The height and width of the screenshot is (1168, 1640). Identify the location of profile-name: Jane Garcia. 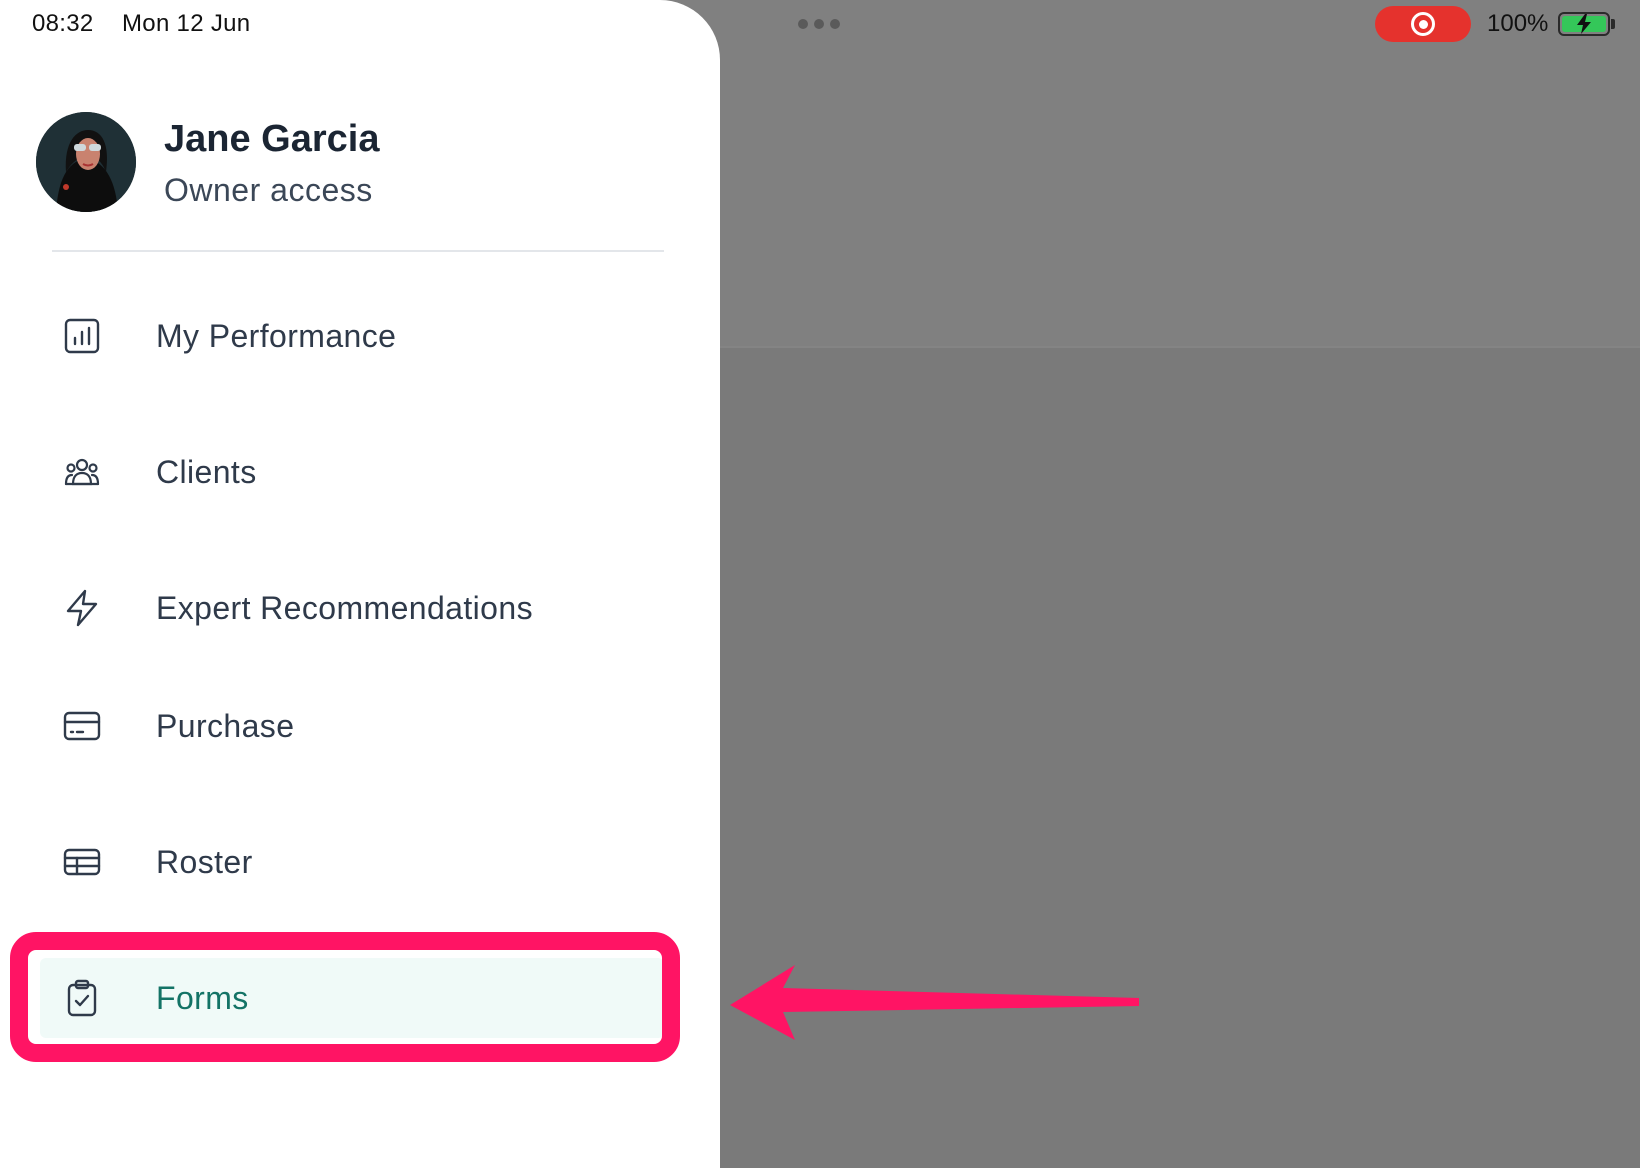
(272, 139).